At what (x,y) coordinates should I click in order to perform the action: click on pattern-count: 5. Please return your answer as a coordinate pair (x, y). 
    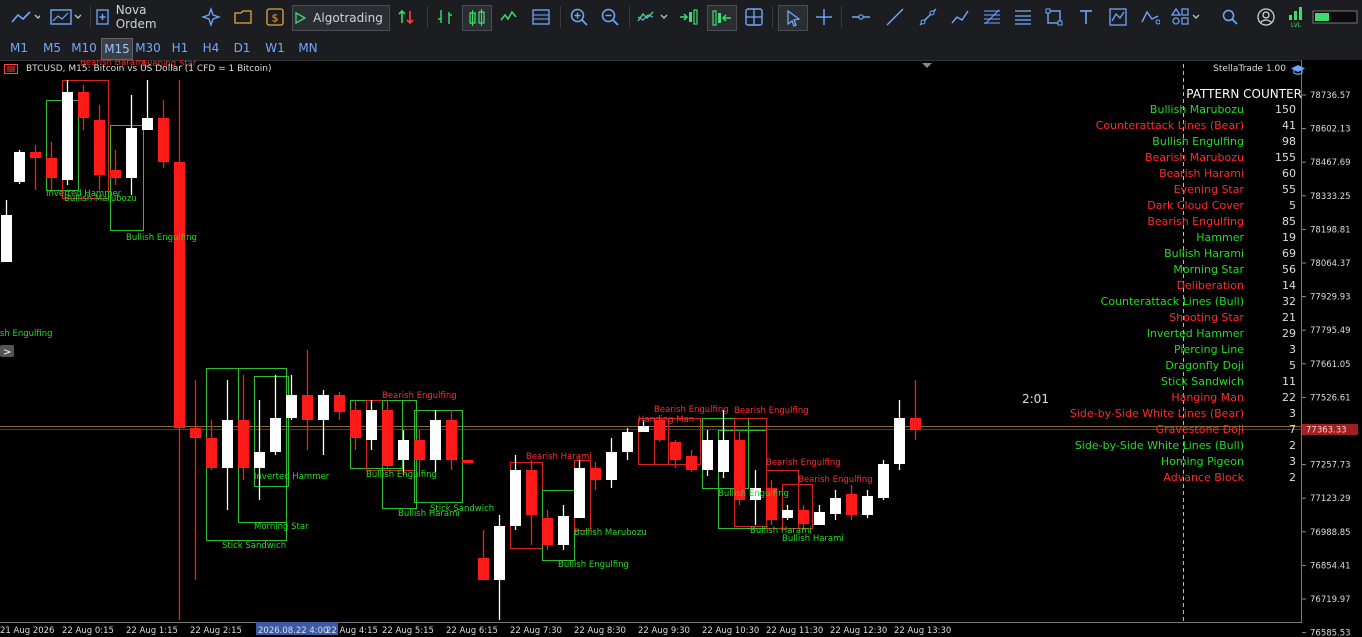
    Looking at the image, I should click on (1292, 205).